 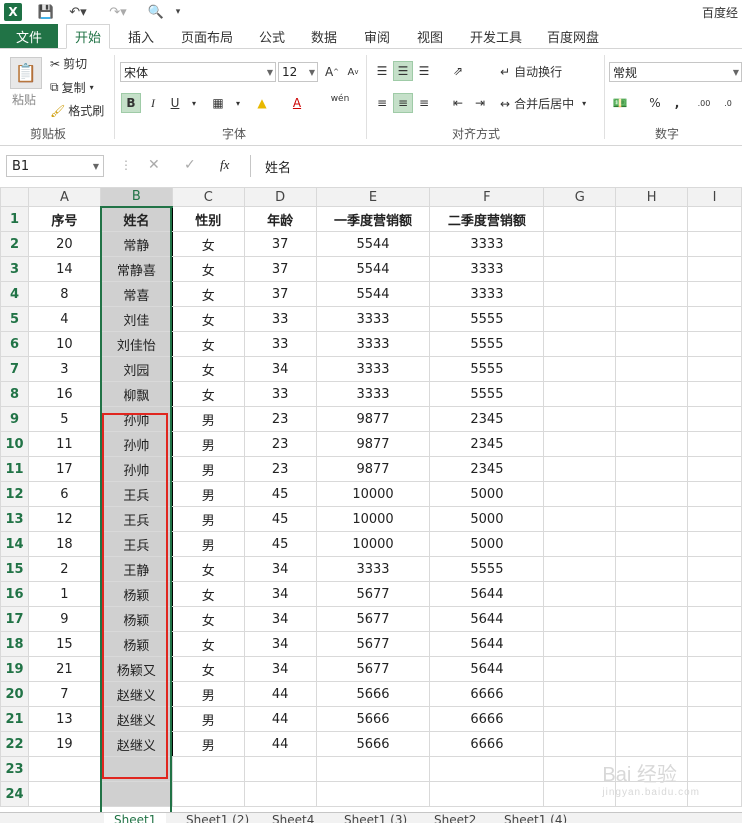 What do you see at coordinates (64, 319) in the screenshot?
I see `cell: 4` at bounding box center [64, 319].